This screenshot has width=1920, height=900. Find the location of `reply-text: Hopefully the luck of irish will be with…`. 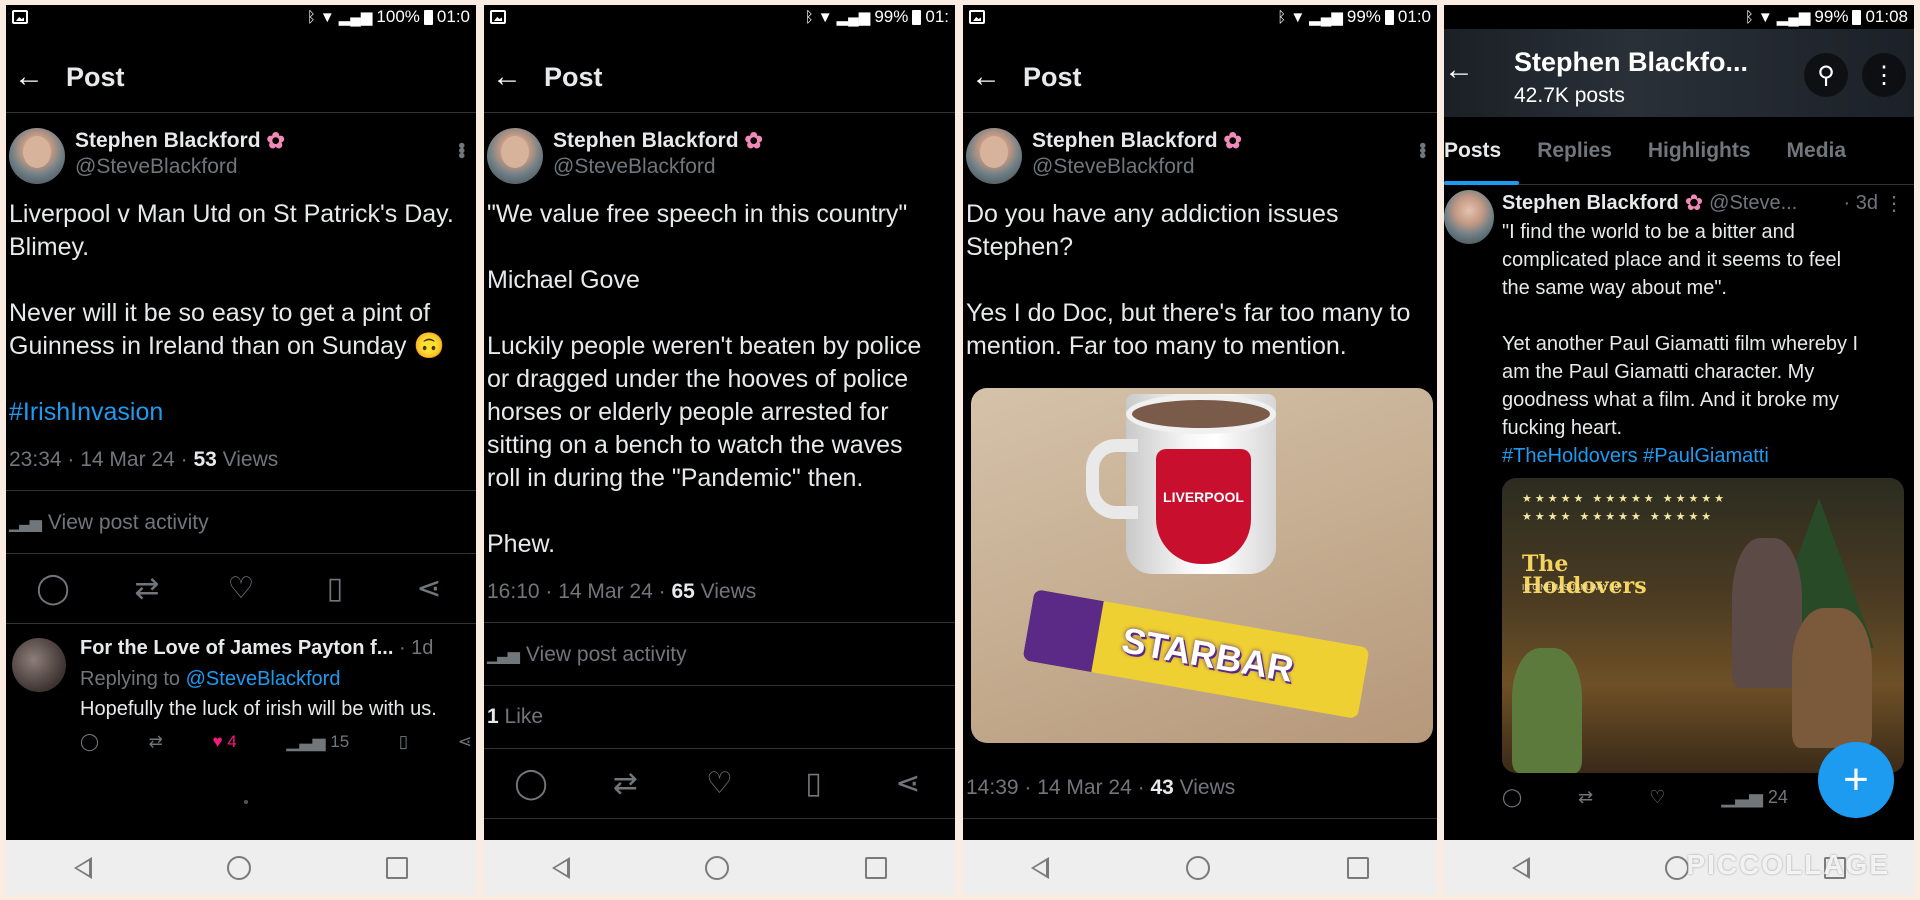

reply-text: Hopefully the luck of irish will be with… is located at coordinates (258, 709).